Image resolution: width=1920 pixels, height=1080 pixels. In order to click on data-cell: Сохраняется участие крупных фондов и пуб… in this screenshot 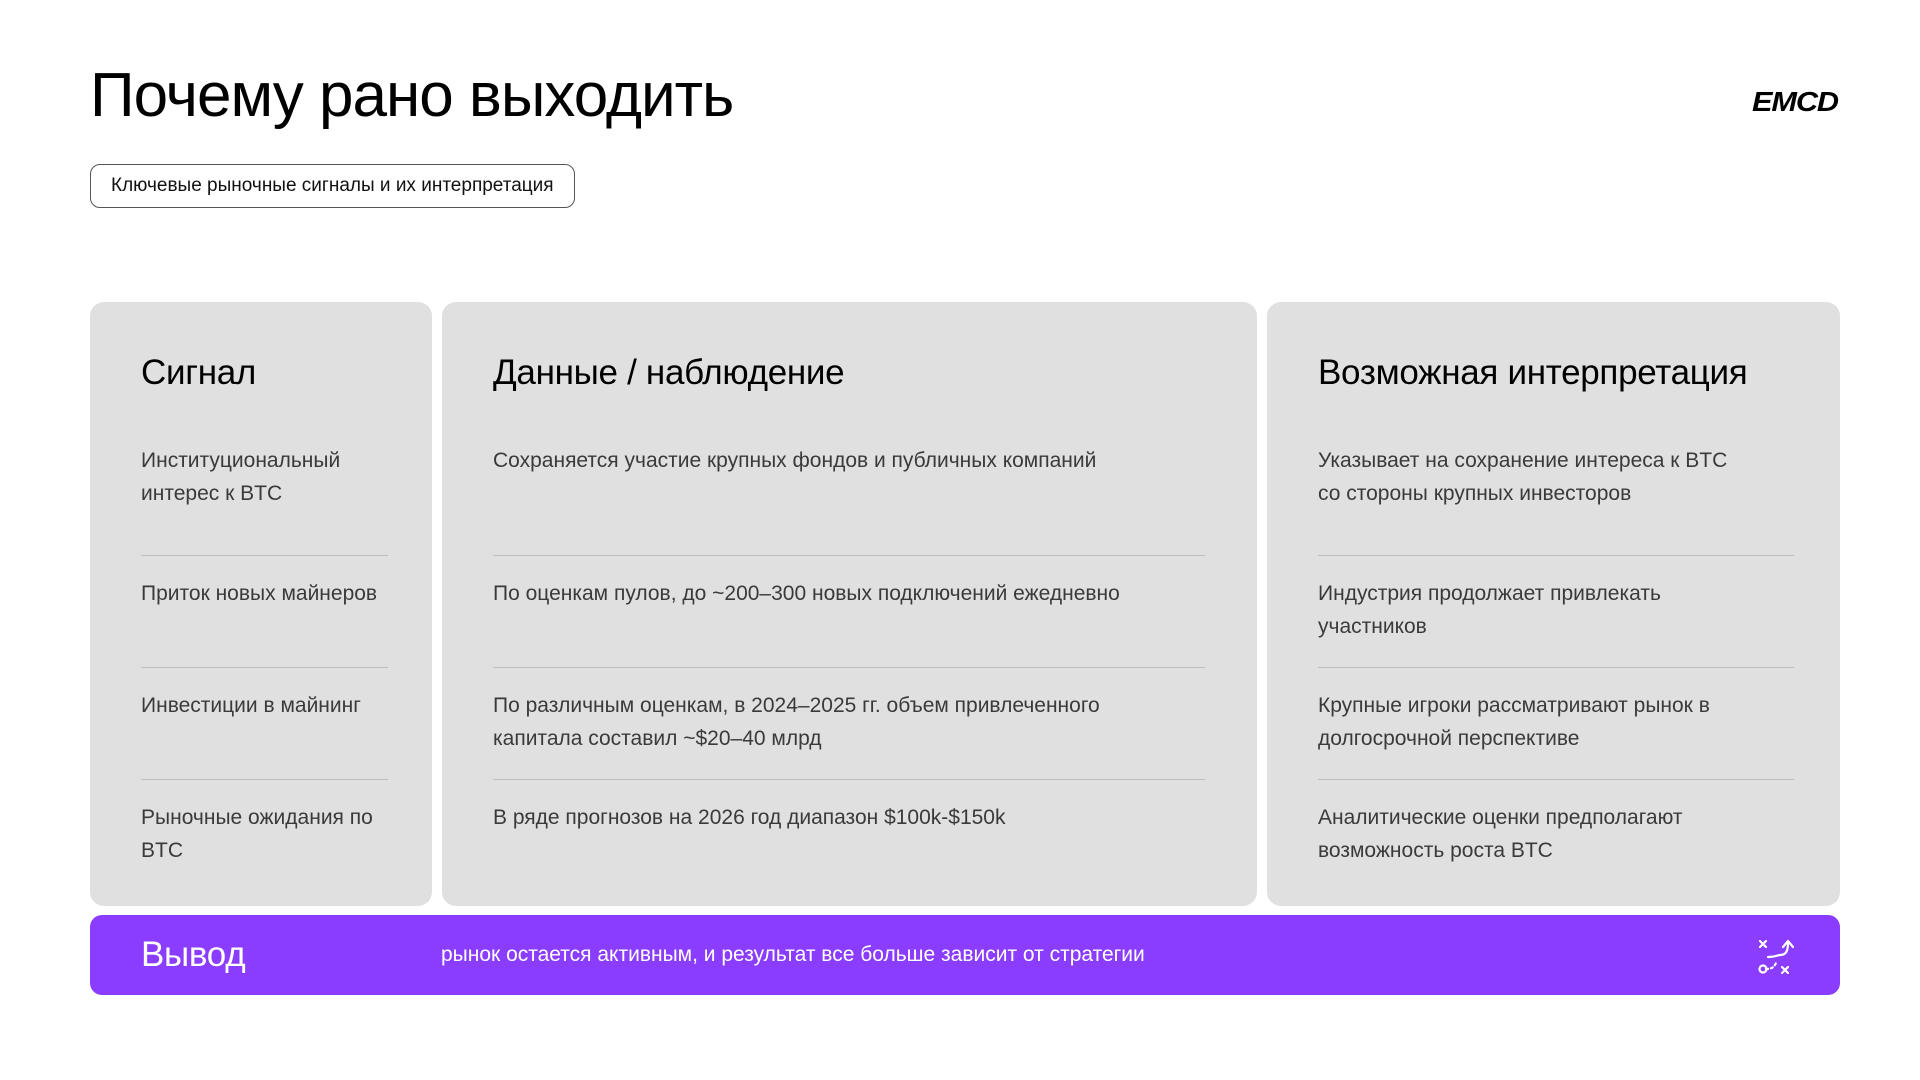, I will do `click(795, 460)`.